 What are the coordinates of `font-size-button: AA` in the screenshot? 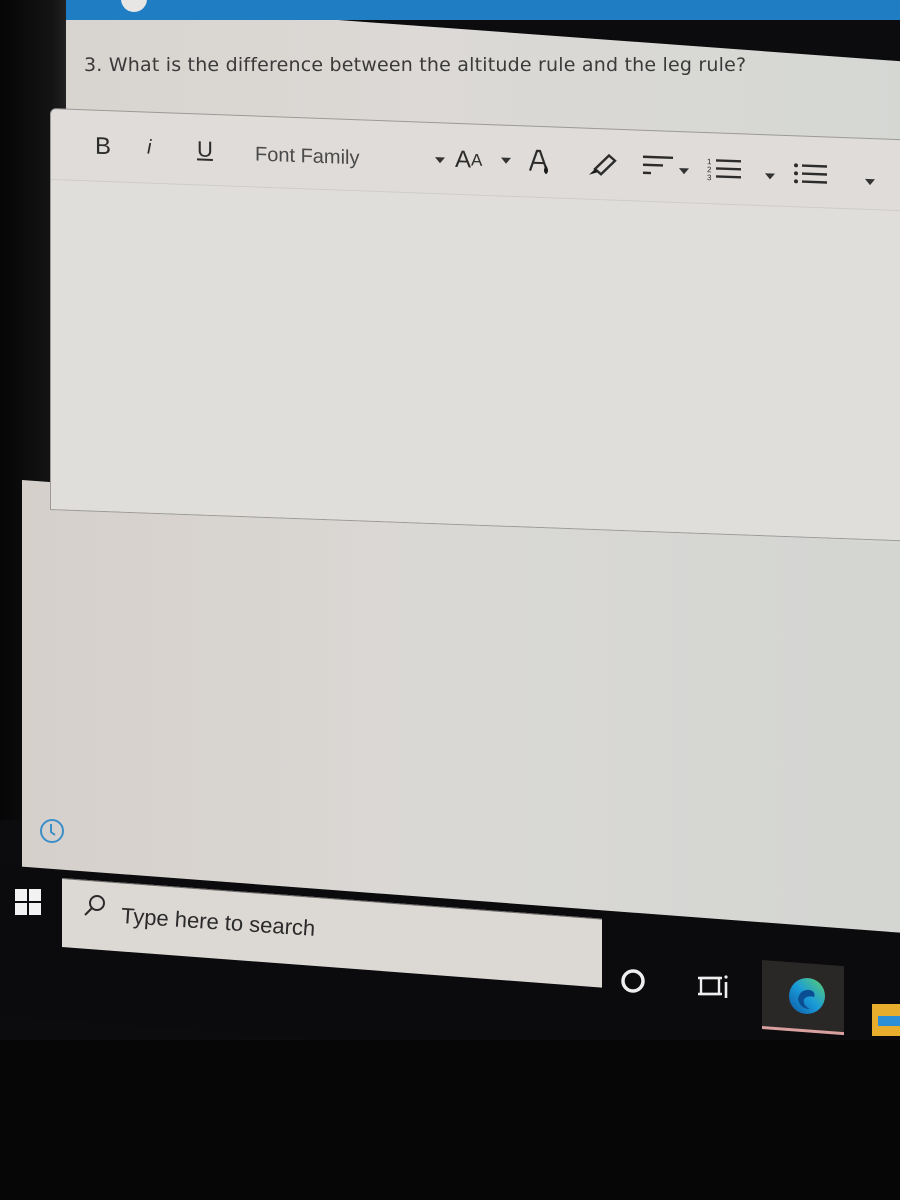 It's located at (468, 160).